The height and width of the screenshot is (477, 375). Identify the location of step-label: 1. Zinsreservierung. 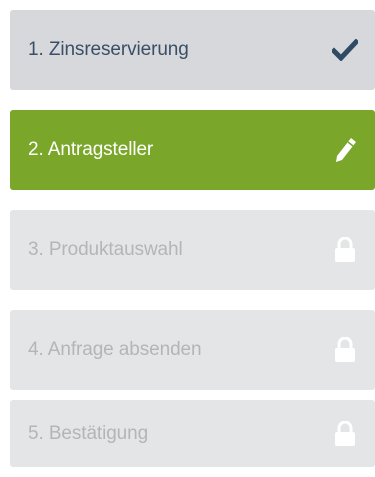
(108, 49).